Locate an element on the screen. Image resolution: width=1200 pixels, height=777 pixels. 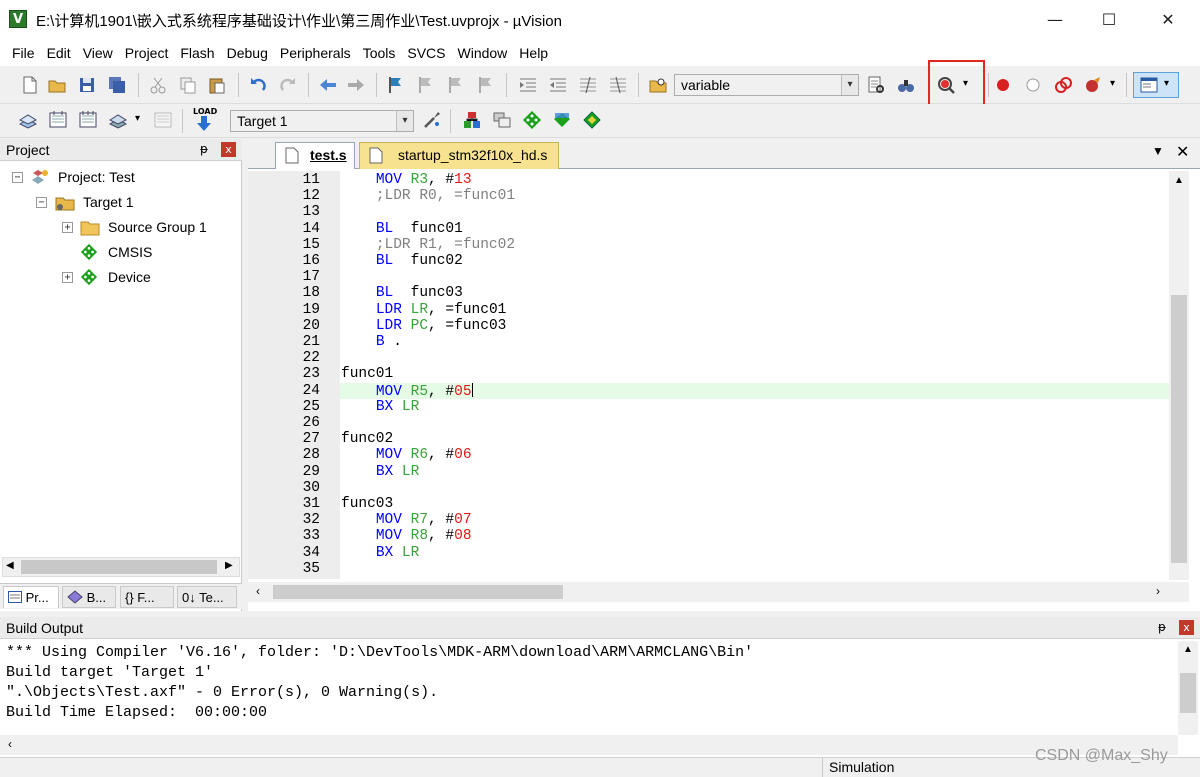
editor-hscrollbar: ‹ › is located at coordinates (718, 592).